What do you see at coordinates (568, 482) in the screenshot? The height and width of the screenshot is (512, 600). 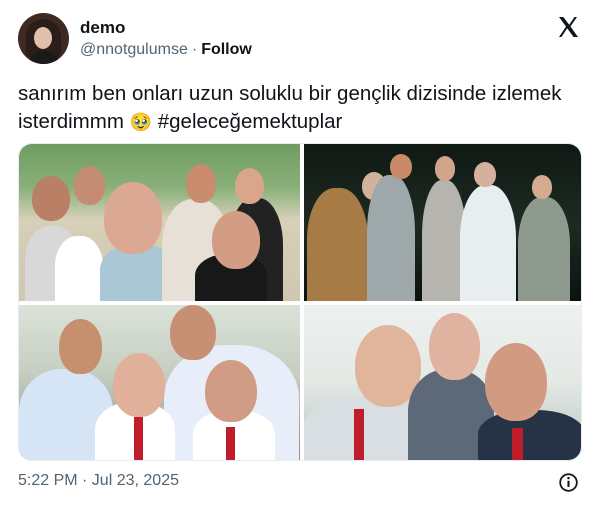 I see `info-icon` at bounding box center [568, 482].